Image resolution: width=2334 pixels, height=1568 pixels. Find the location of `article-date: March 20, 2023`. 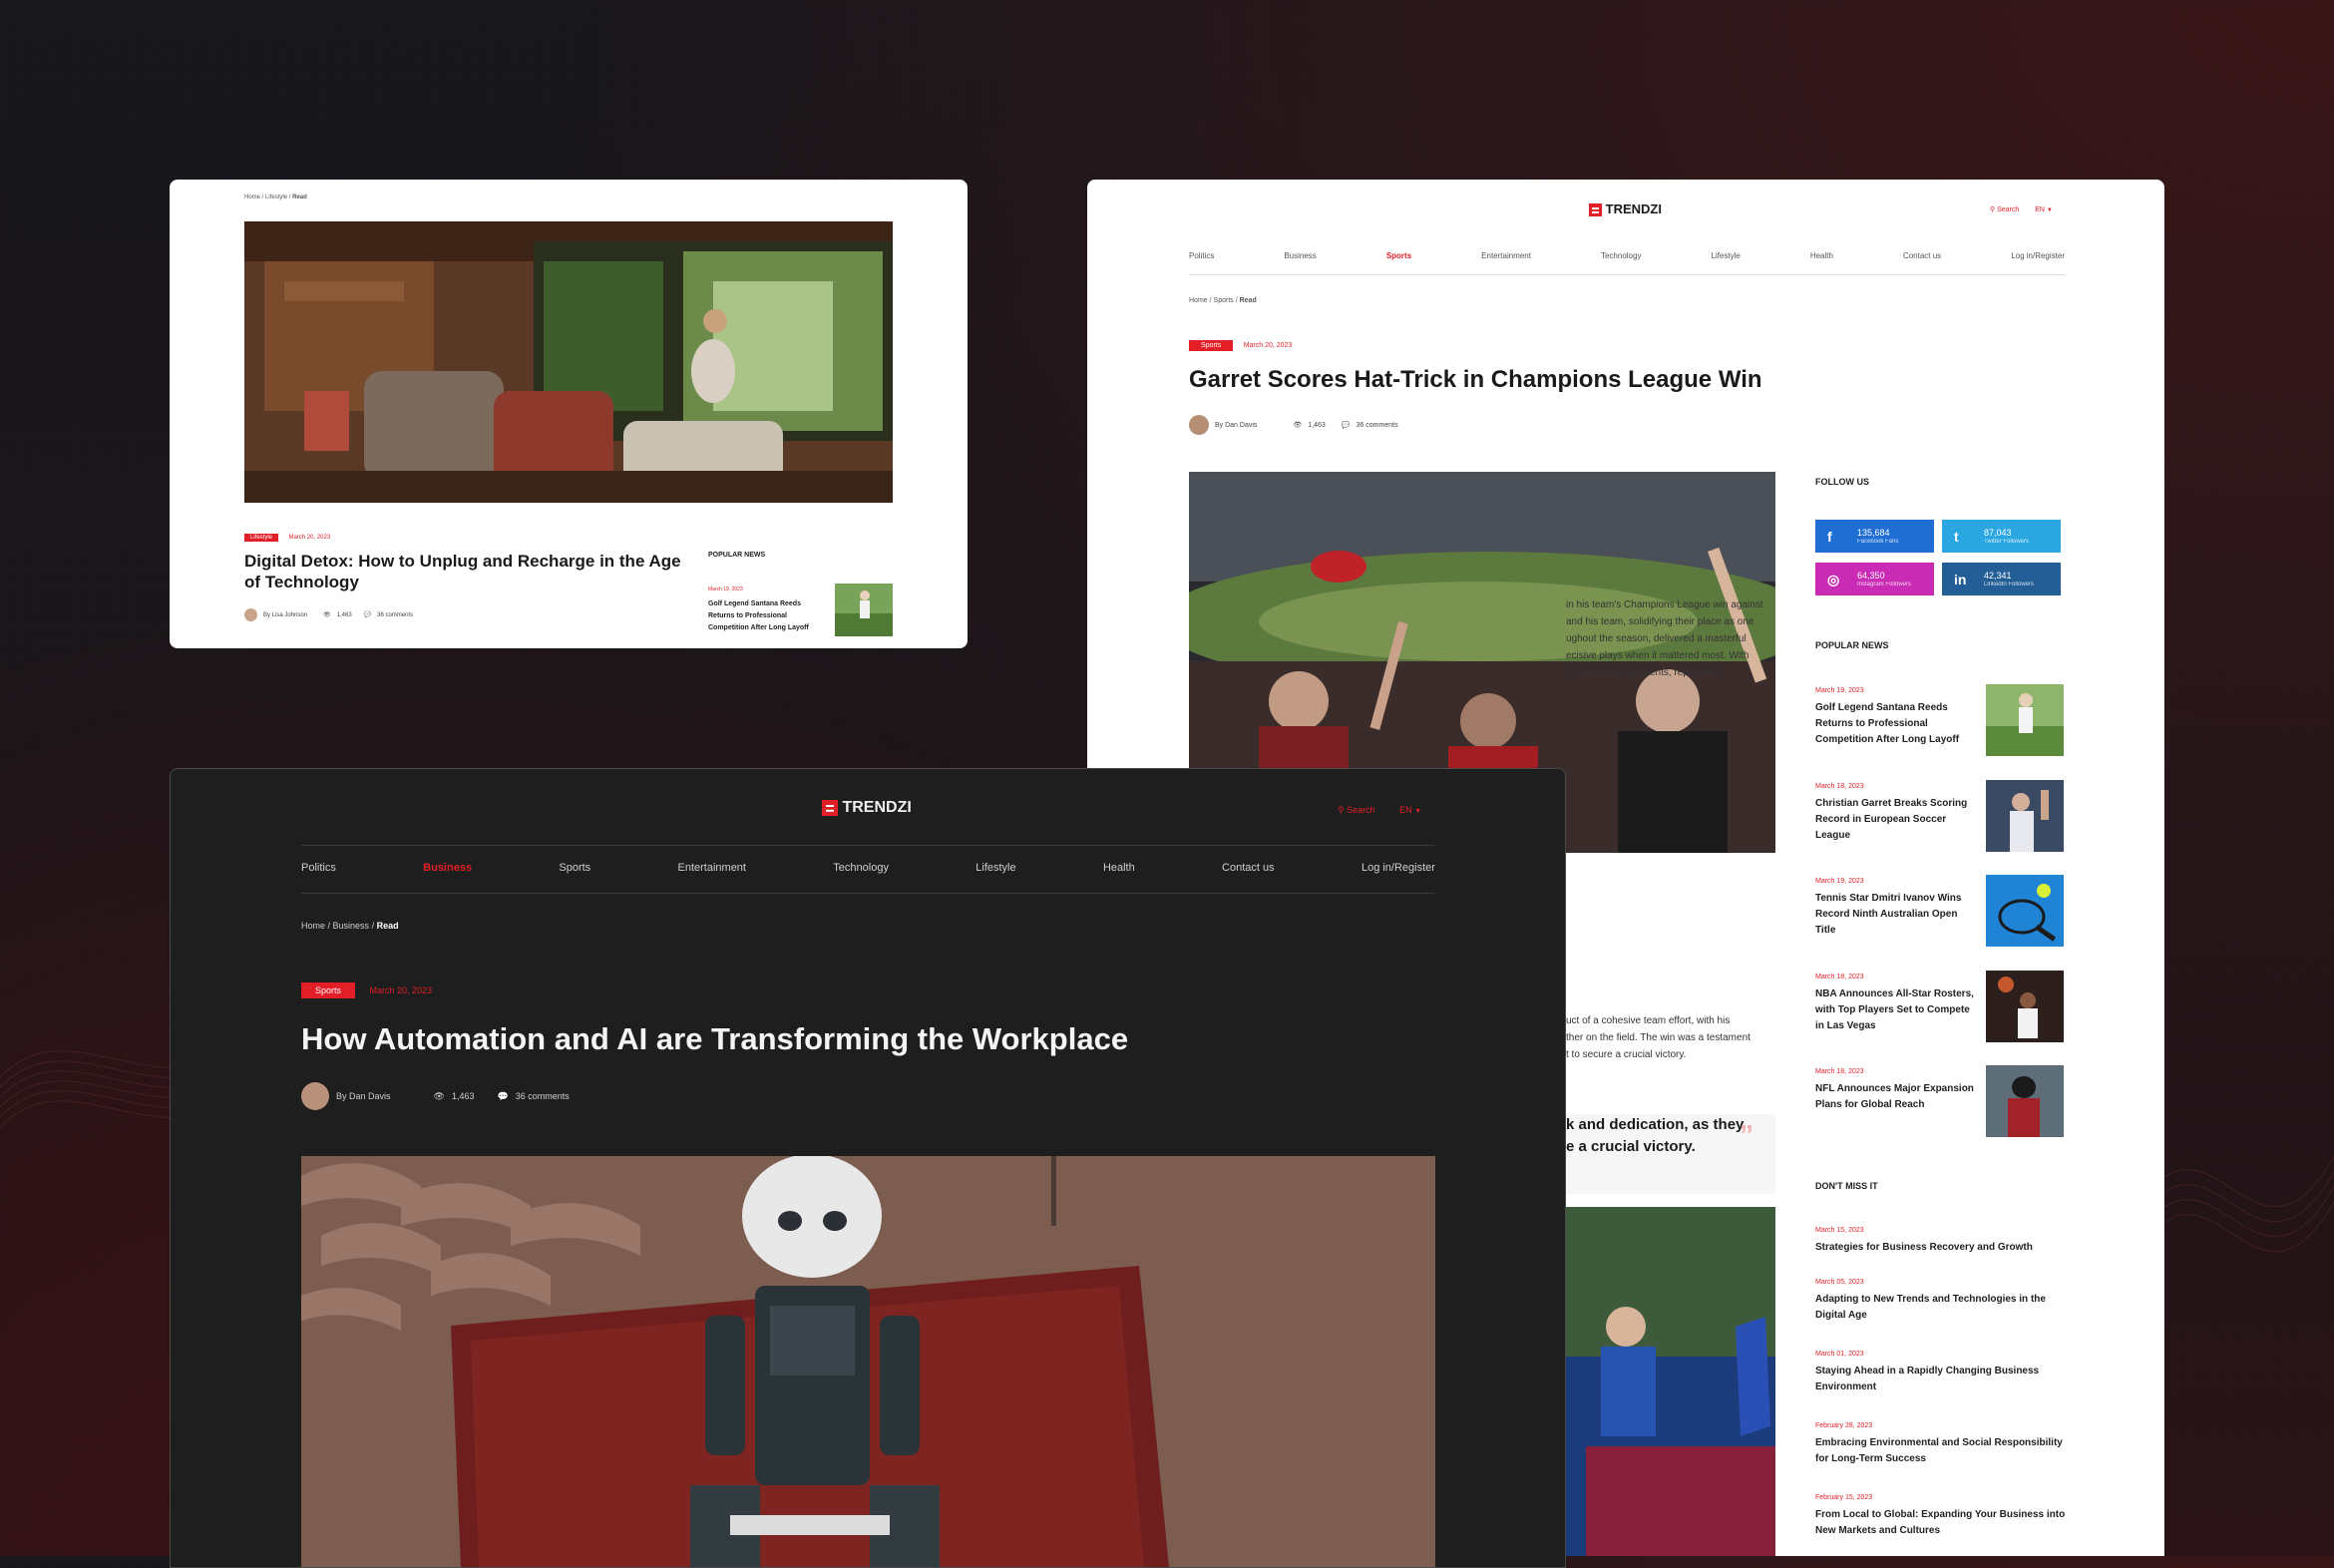

article-date: March 20, 2023 is located at coordinates (309, 538).